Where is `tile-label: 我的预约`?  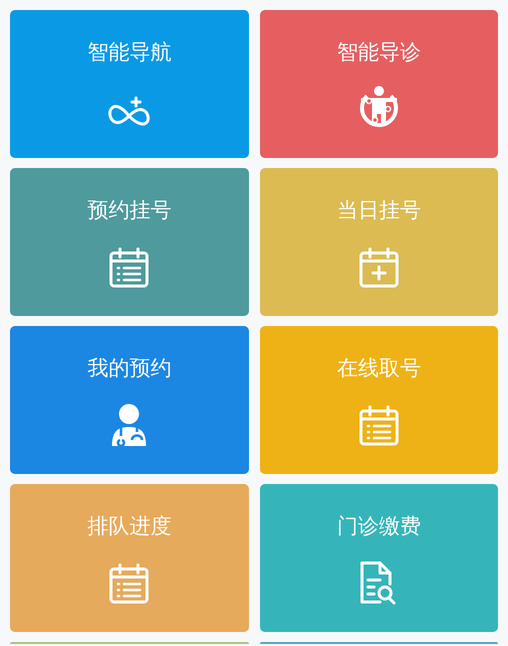 tile-label: 我的预约 is located at coordinates (129, 368).